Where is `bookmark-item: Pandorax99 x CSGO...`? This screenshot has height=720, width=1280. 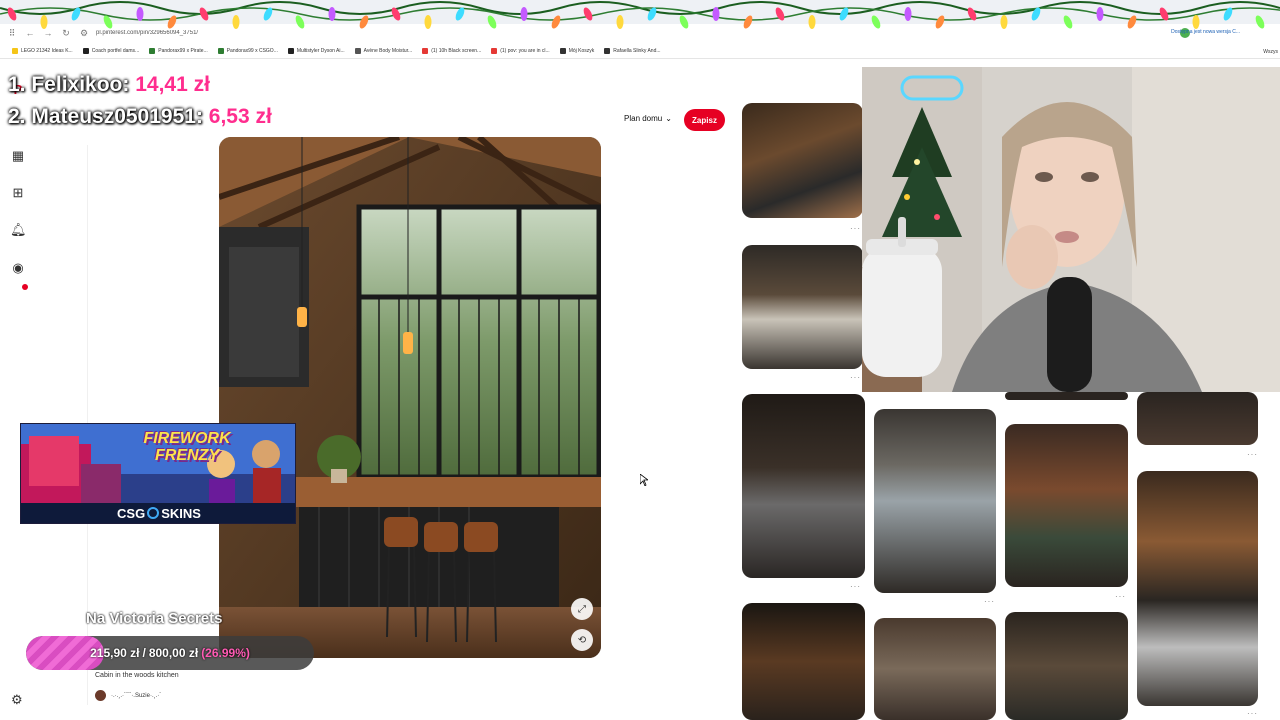
bookmark-item: Pandorax99 x CSGO... is located at coordinates (247, 50).